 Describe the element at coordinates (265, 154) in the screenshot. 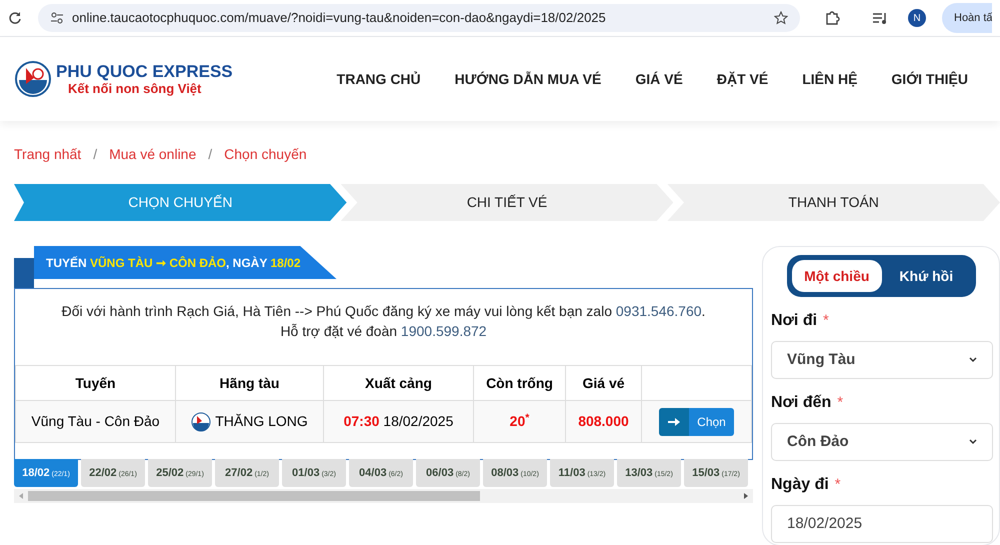

I see `breadcrumb-link: Chọn chuyến` at that location.